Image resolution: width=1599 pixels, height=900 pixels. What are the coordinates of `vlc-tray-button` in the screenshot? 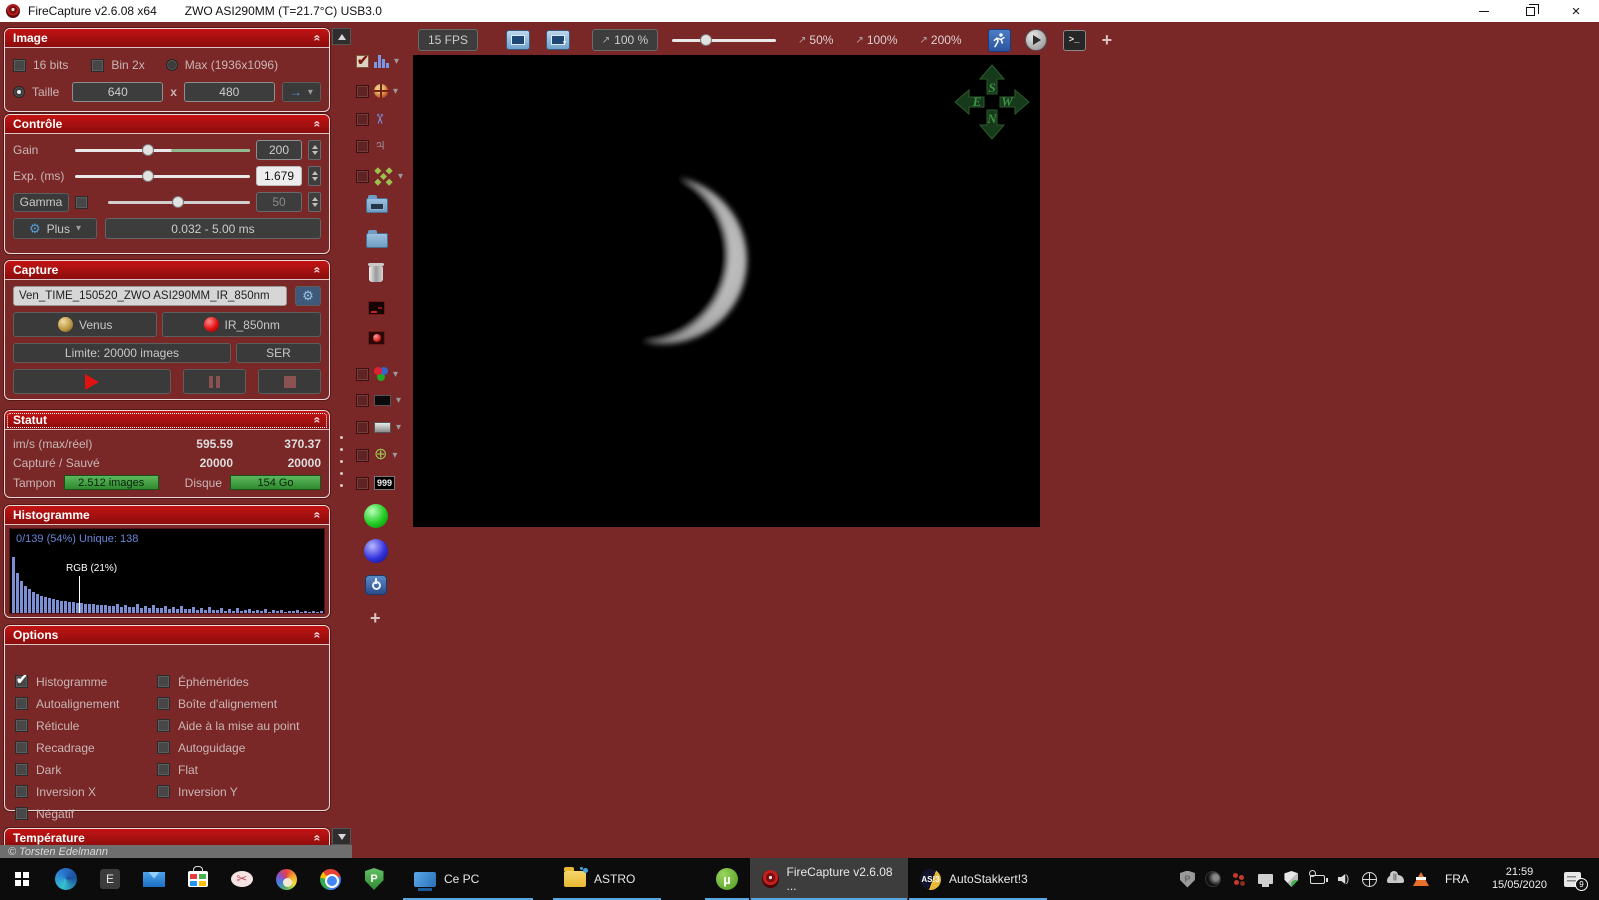 It's located at (1421, 879).